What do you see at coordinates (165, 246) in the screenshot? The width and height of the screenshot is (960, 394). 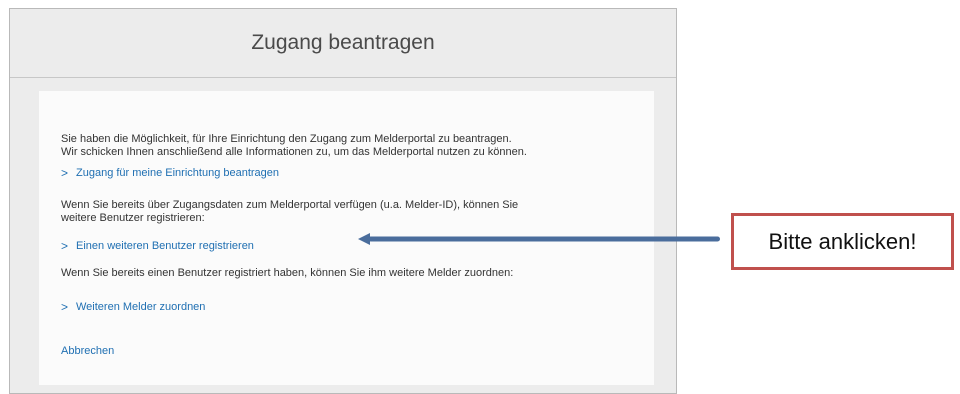 I see `register-user-link-label: Einen weiteren Benutzer registrieren` at bounding box center [165, 246].